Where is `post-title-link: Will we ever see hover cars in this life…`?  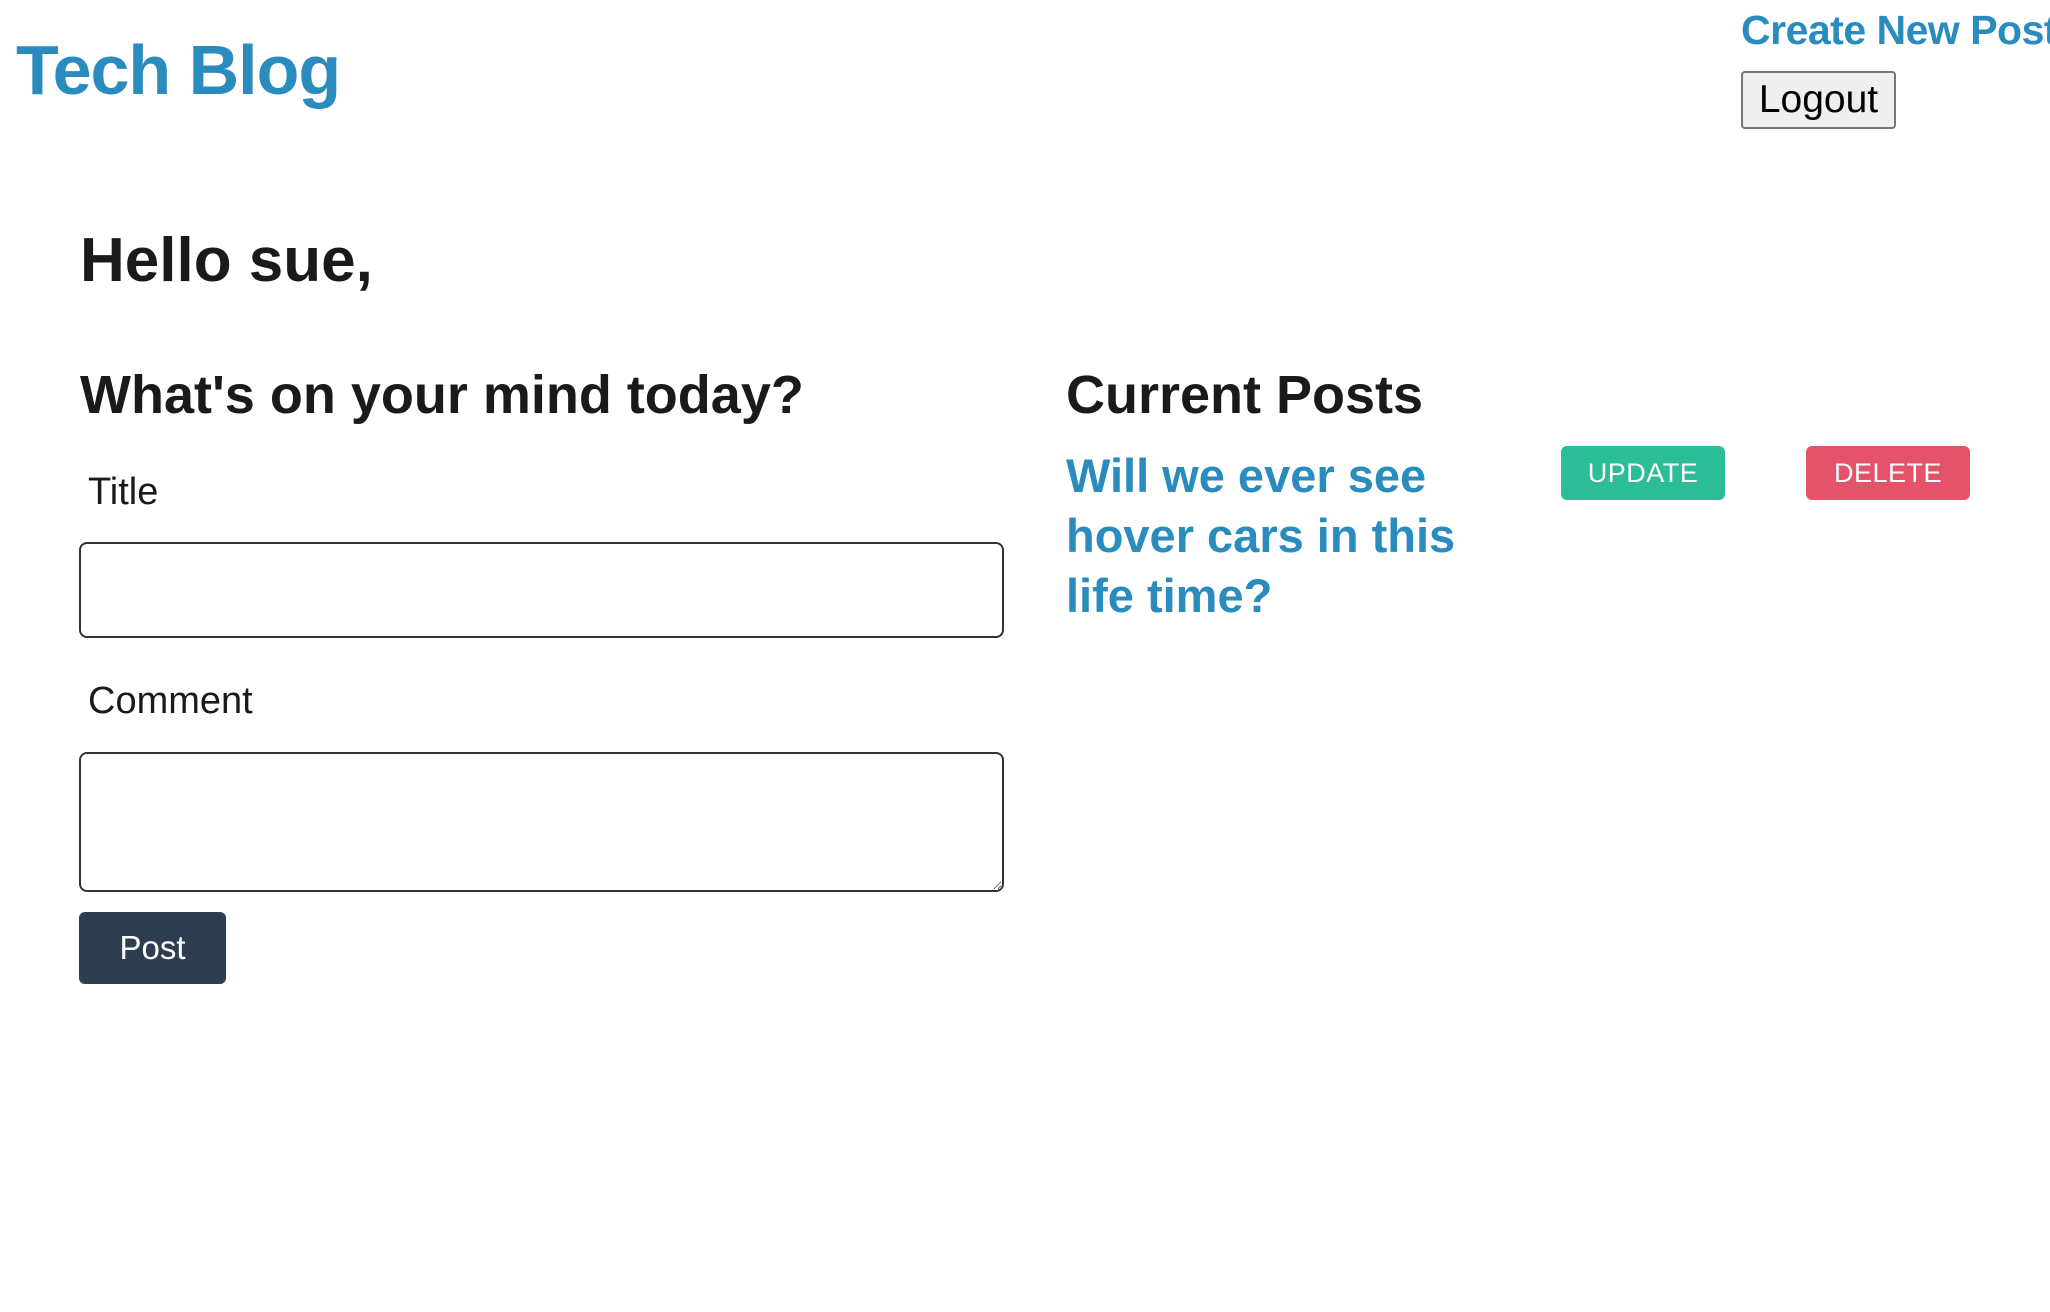 post-title-link: Will we ever see hover cars in this life… is located at coordinates (1286, 536).